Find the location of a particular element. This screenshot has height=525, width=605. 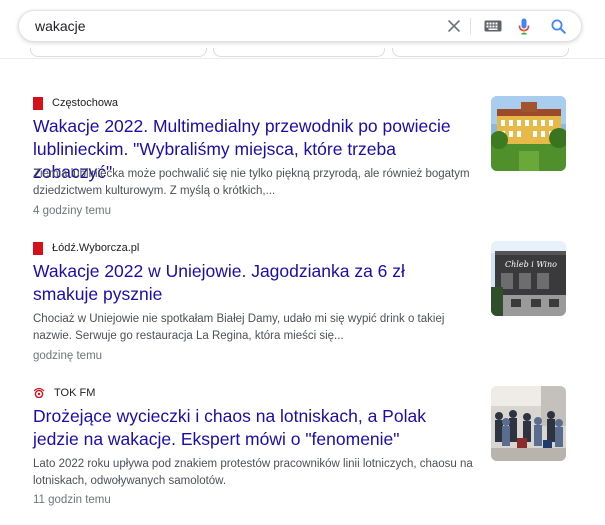

close-icon is located at coordinates (454, 26).